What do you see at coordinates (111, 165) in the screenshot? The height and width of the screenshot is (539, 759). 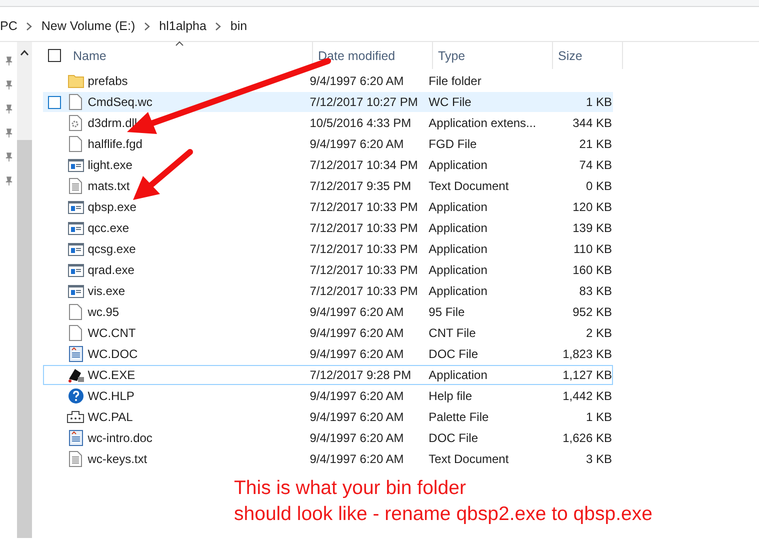 I see `file-name: light.exe` at bounding box center [111, 165].